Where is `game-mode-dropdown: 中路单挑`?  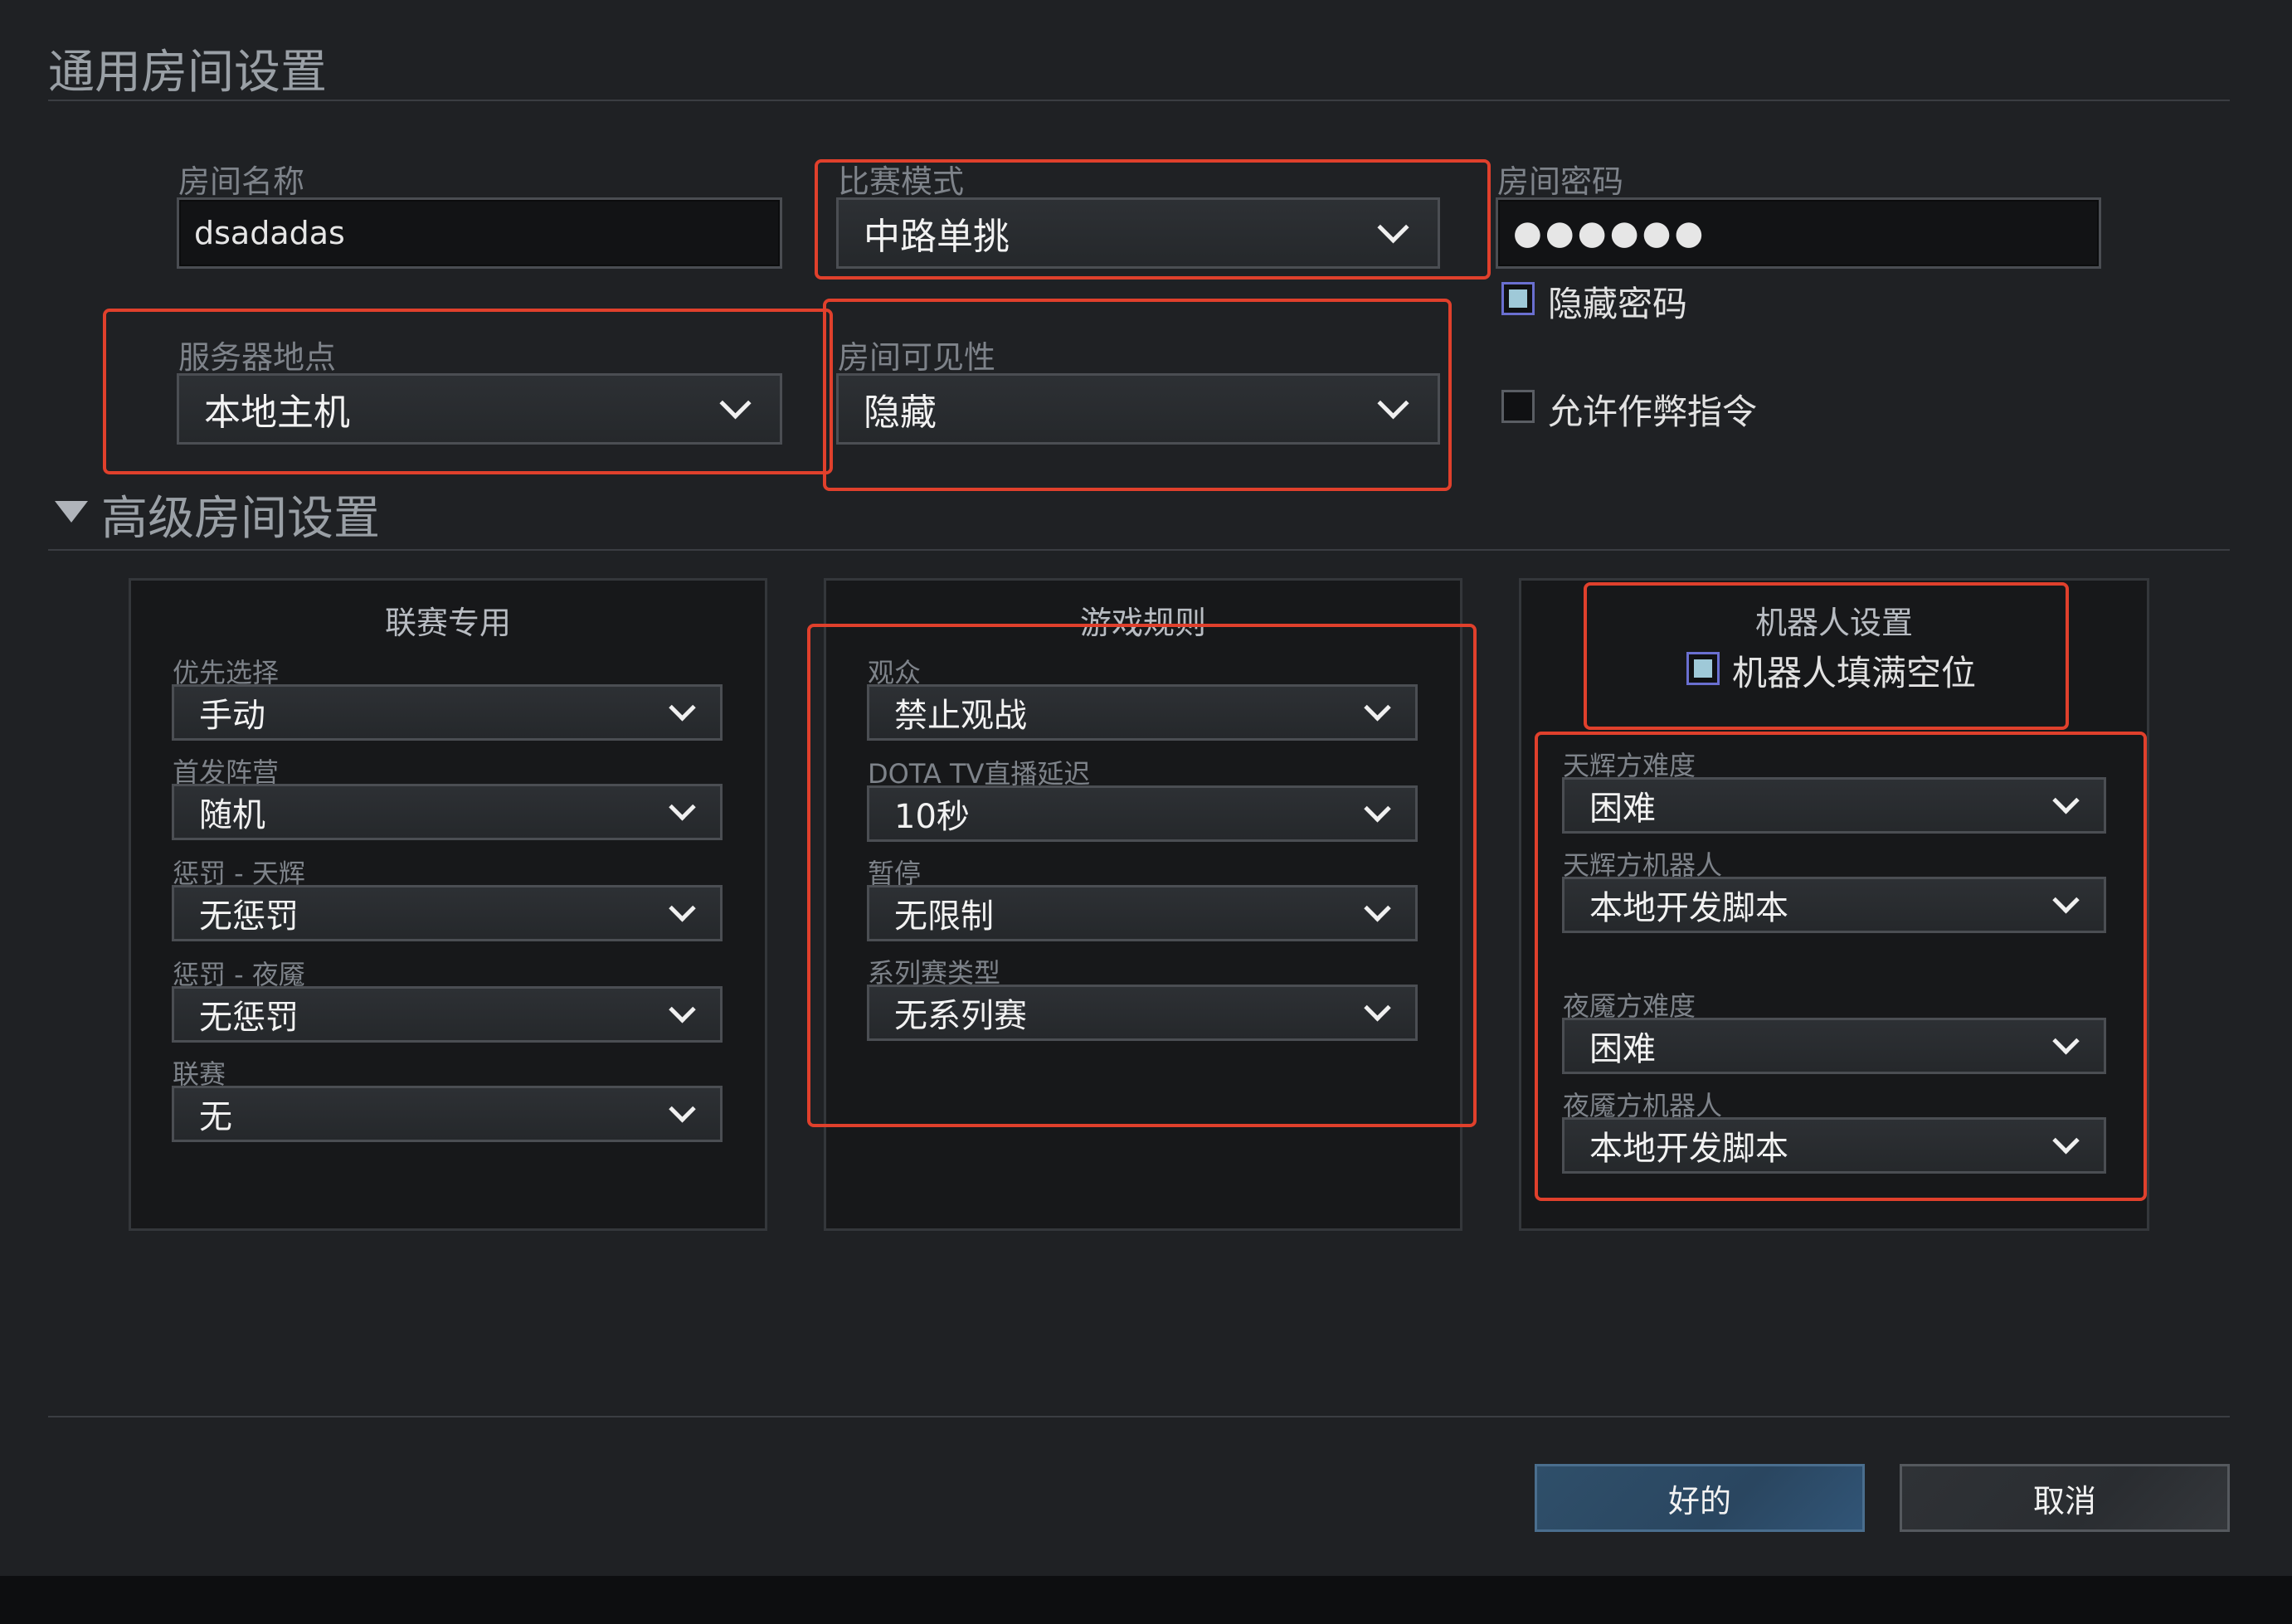 game-mode-dropdown: 中路单挑 is located at coordinates (1138, 233).